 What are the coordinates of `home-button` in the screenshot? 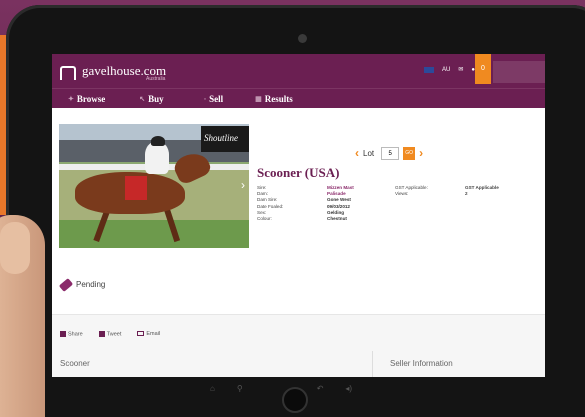 It's located at (295, 400).